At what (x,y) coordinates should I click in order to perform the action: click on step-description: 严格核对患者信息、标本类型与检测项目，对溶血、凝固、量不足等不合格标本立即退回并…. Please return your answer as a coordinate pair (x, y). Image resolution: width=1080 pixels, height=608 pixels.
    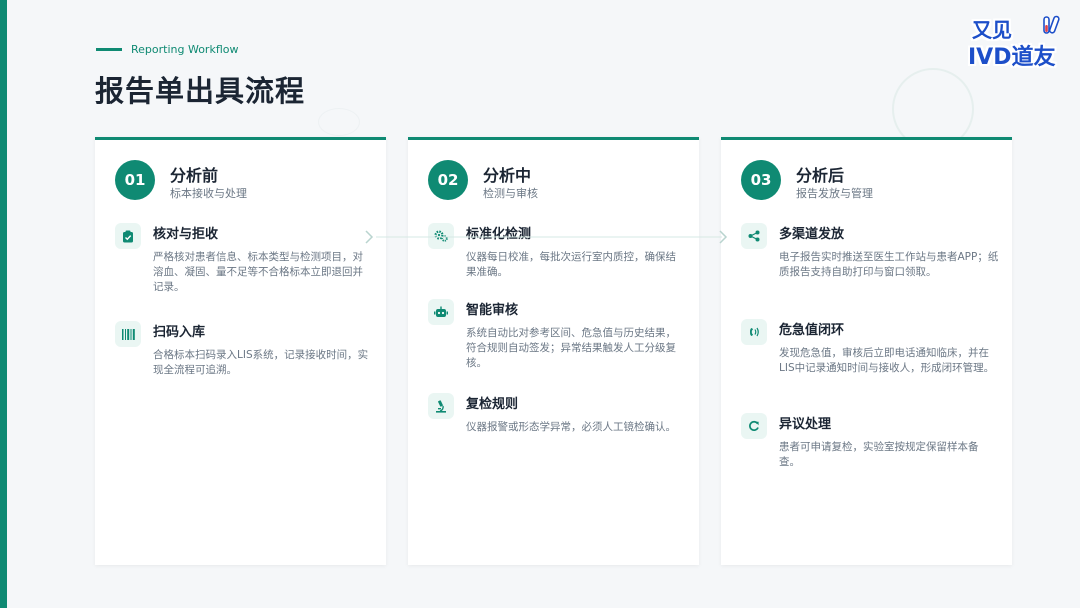
    Looking at the image, I should click on (258, 272).